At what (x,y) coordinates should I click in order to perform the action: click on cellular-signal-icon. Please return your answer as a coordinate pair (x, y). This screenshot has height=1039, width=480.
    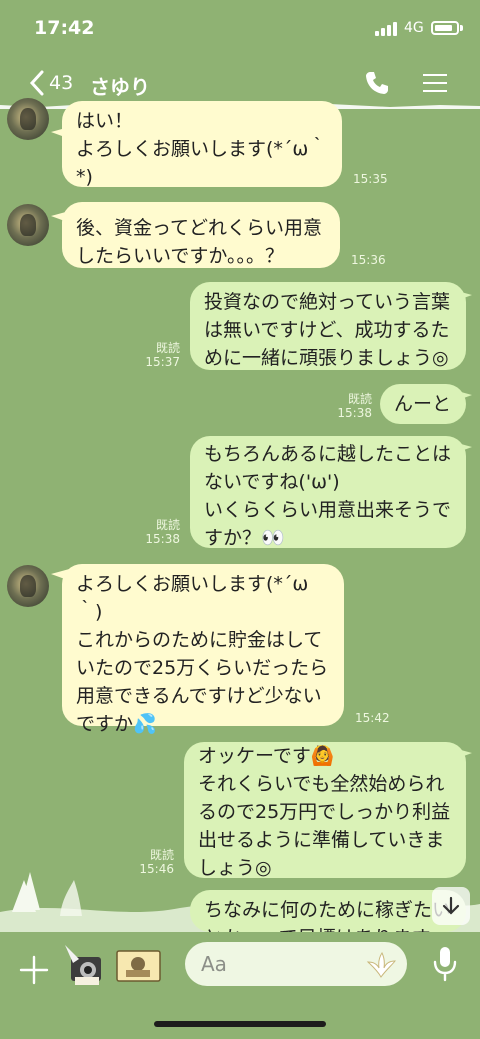
    Looking at the image, I should click on (387, 29).